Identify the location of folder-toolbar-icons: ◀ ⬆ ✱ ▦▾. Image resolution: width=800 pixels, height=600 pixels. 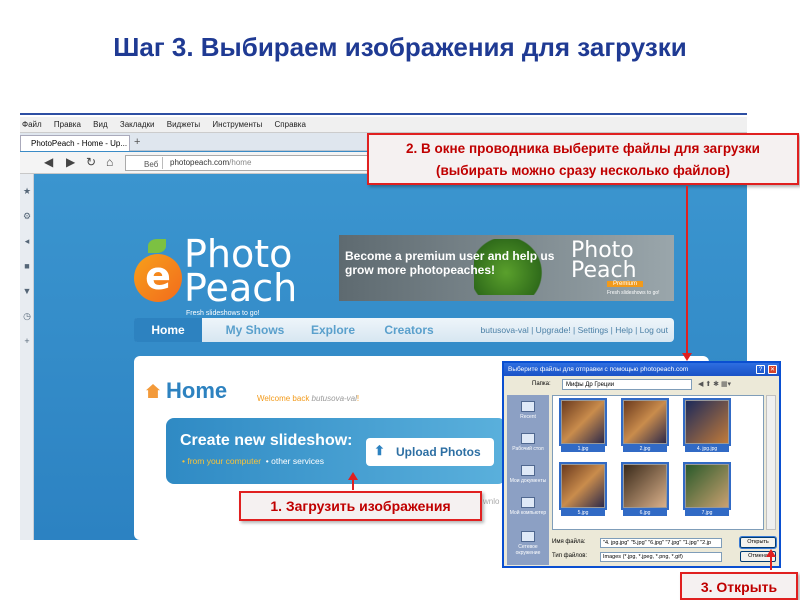
(714, 384).